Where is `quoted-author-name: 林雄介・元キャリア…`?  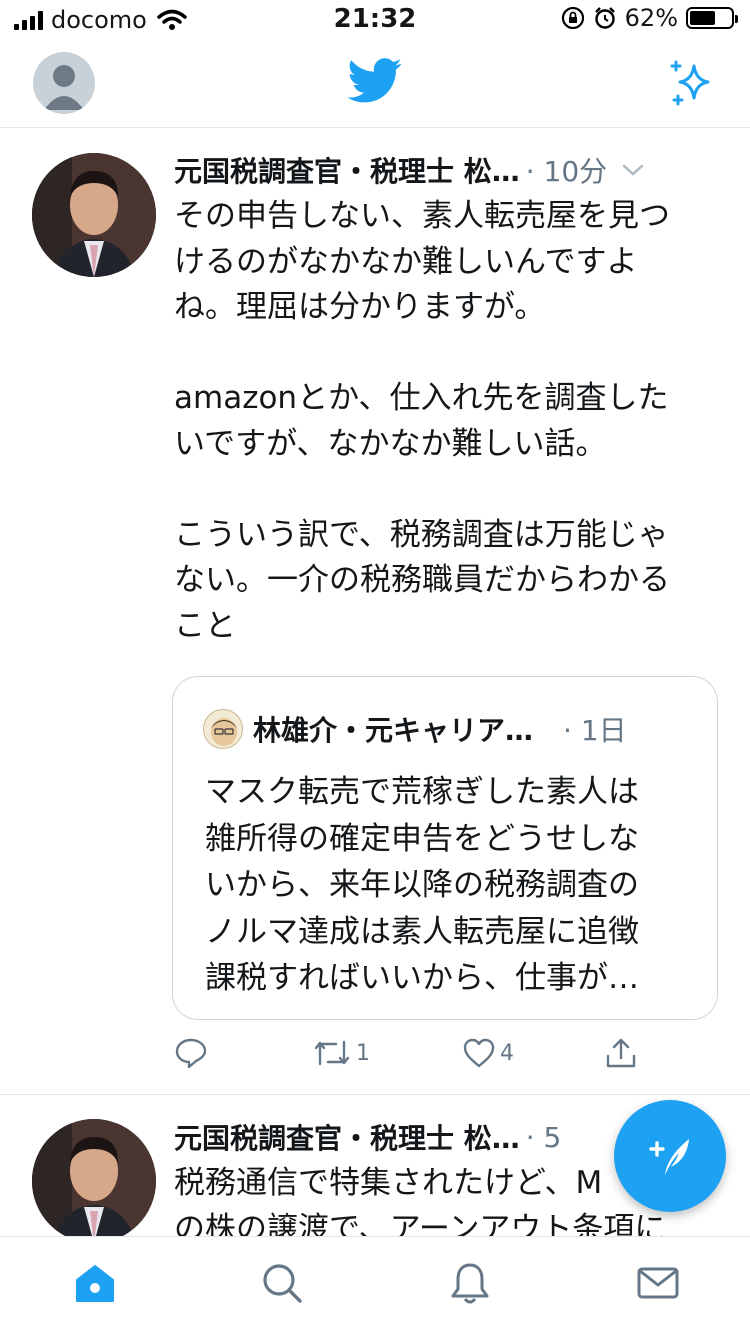 quoted-author-name: 林雄介・元キャリア… is located at coordinates (393, 730).